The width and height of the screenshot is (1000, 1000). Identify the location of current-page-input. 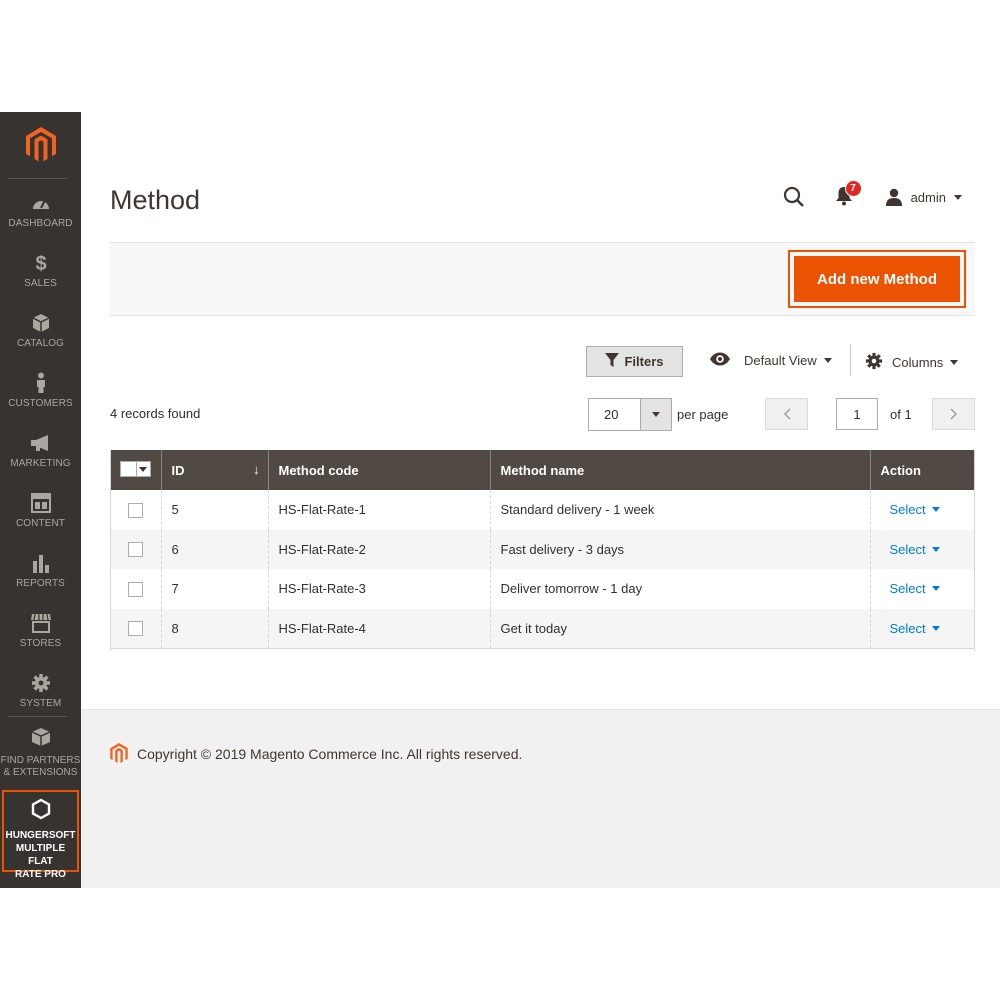
(857, 414).